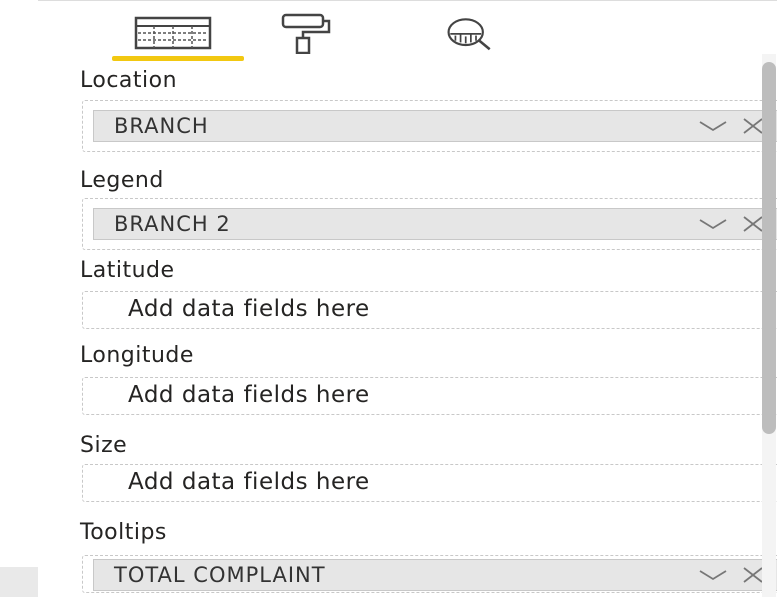  I want to click on longitude-placeholder: Add data fields here, so click(249, 395).